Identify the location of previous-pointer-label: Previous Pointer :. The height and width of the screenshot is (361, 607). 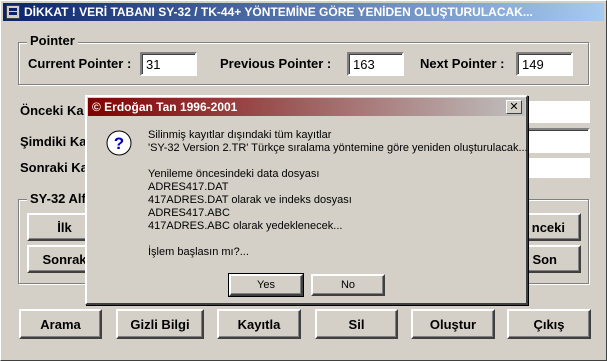
(276, 63).